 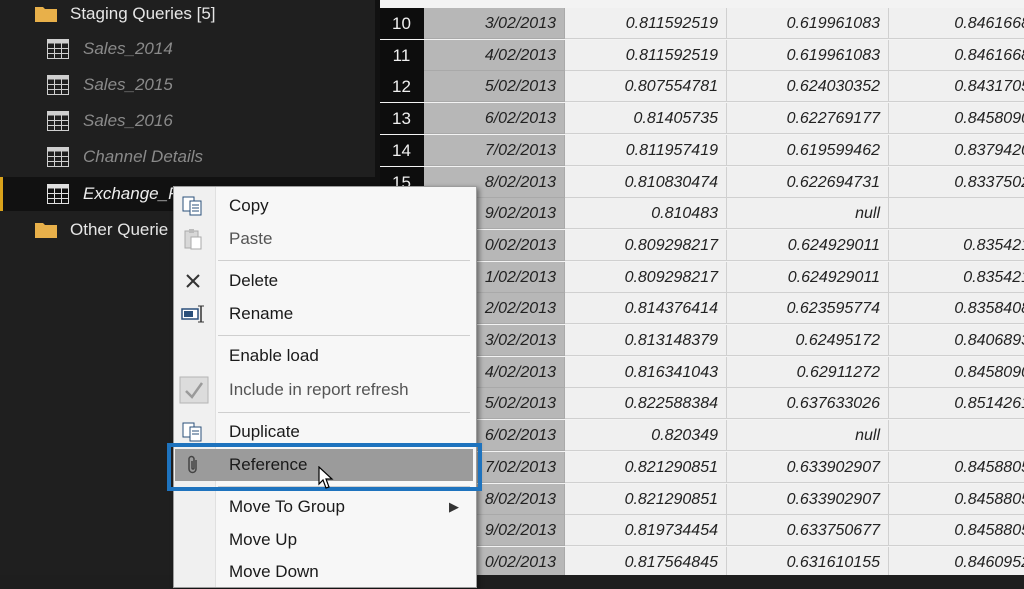 I want to click on value-cell: 0.811957419, so click(x=646, y=150).